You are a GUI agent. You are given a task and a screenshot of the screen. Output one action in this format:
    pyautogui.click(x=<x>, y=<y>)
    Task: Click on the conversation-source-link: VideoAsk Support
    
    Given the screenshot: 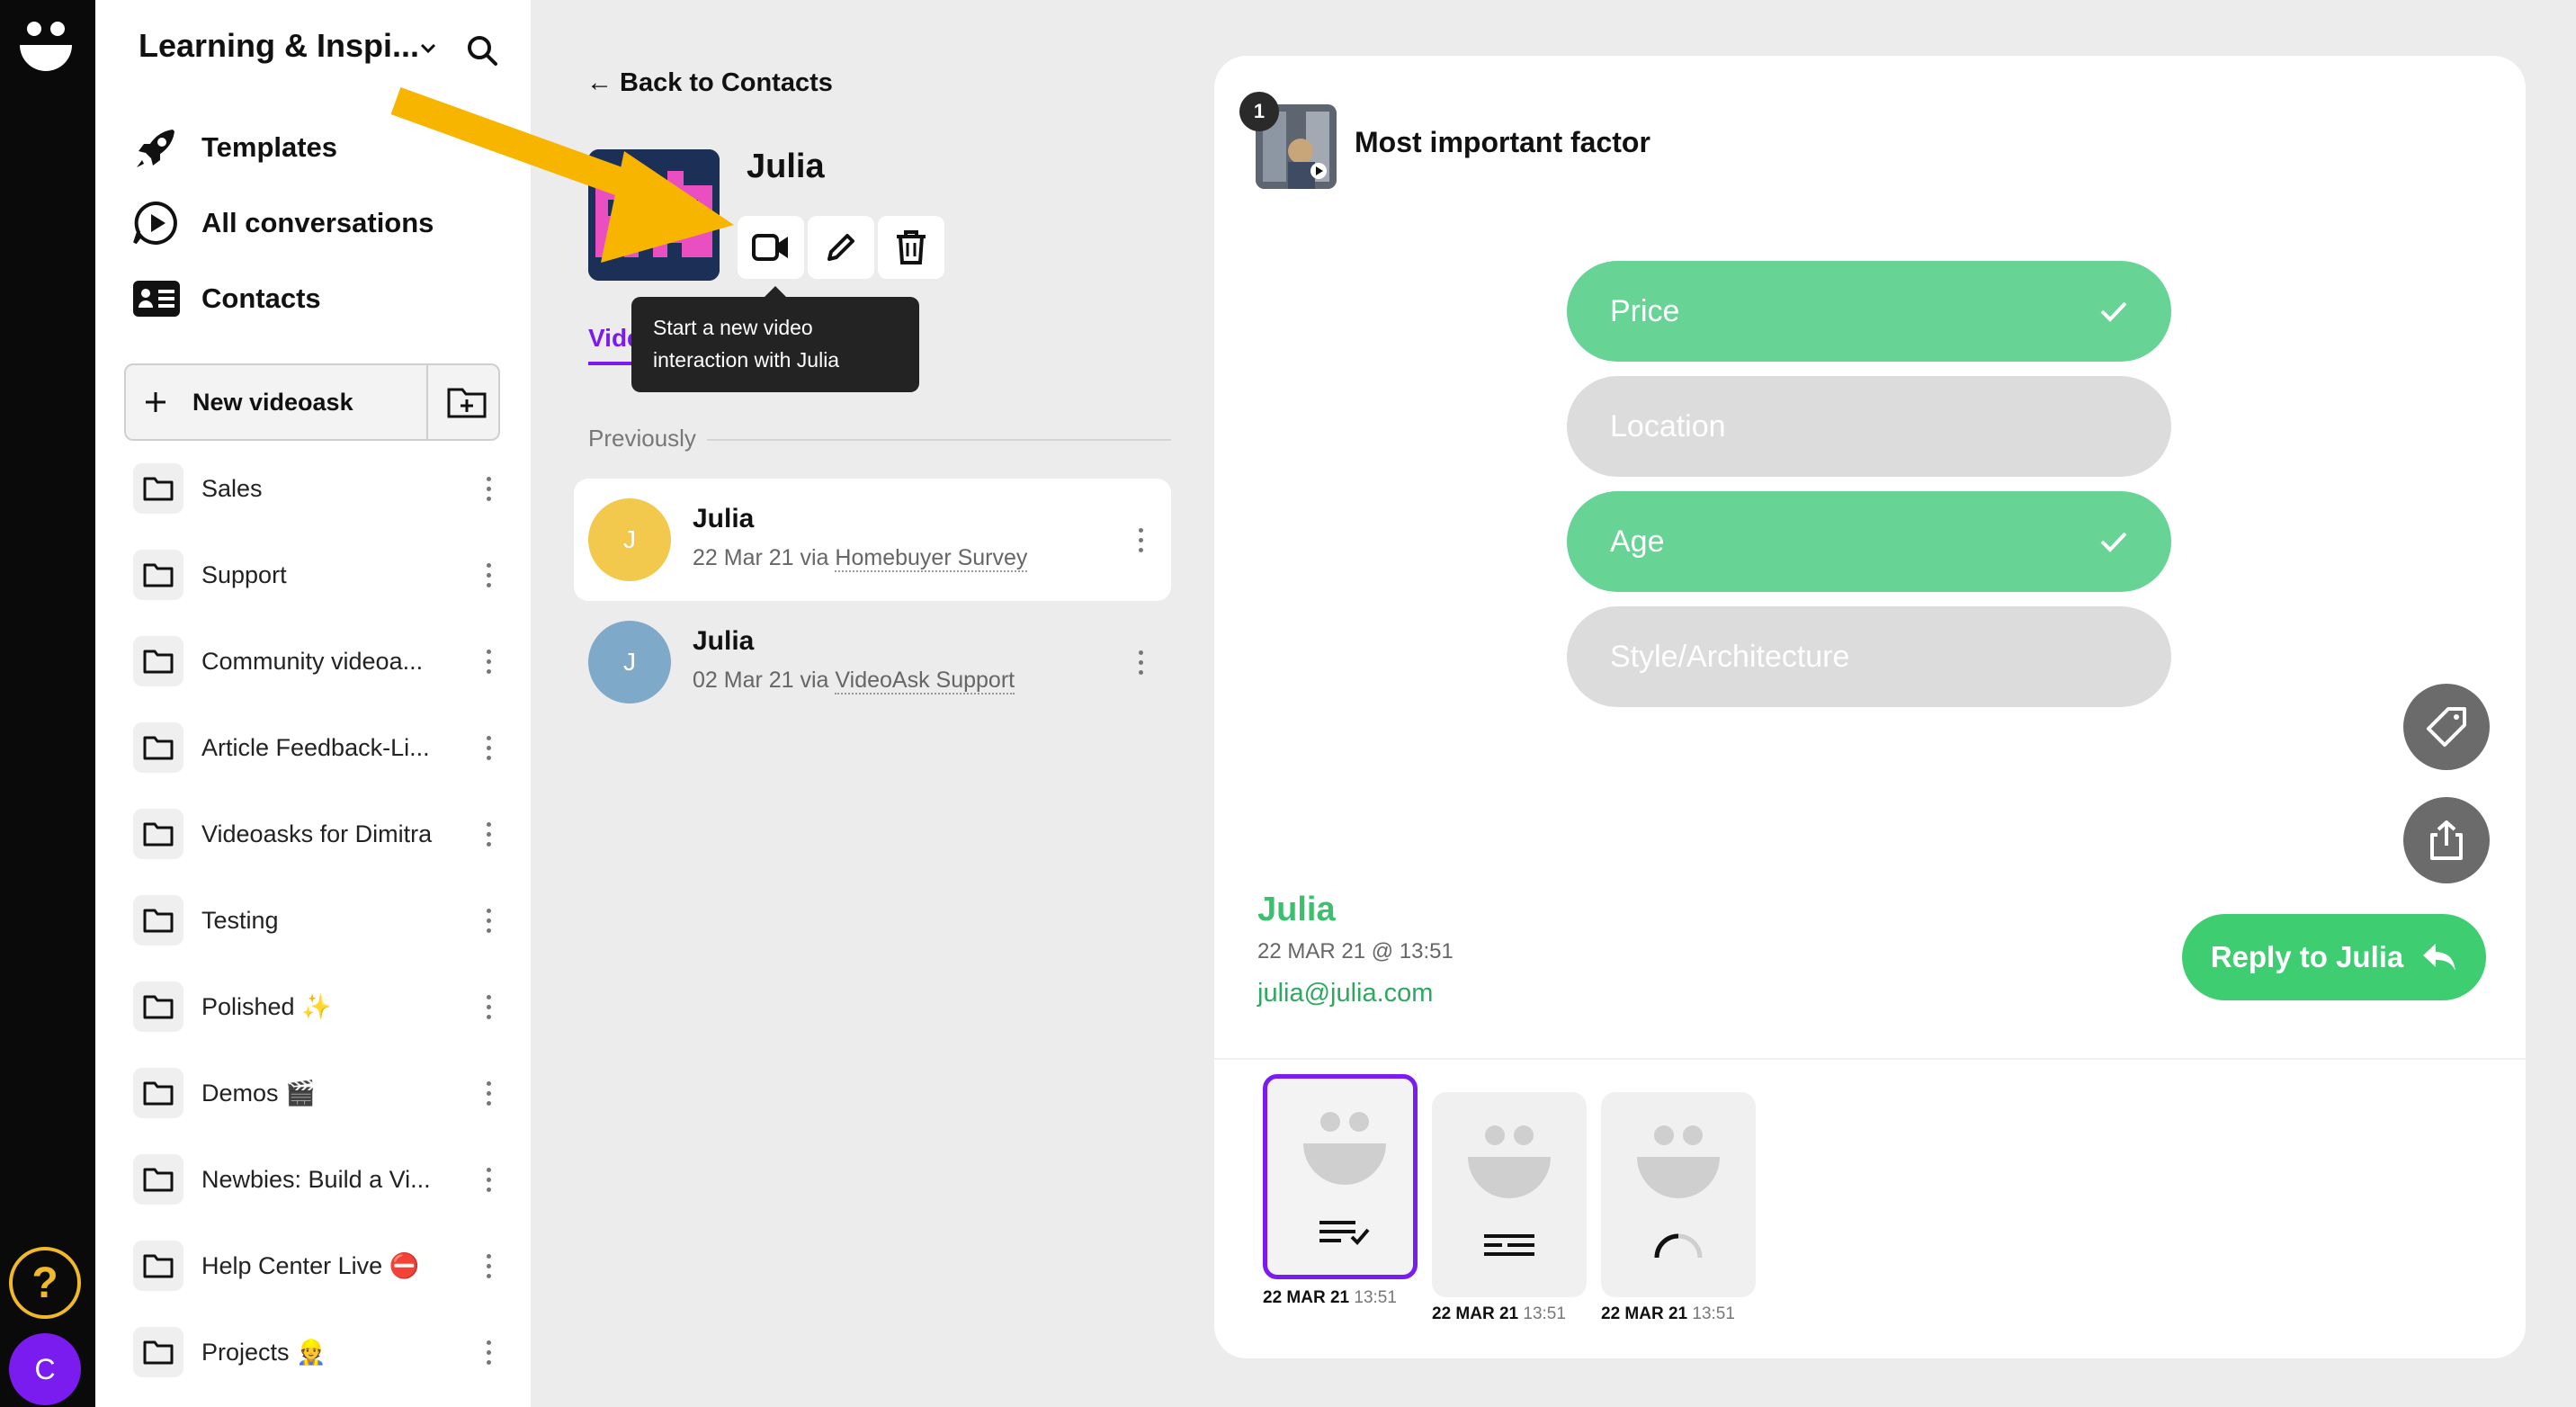 What is the action you would take?
    pyautogui.click(x=925, y=681)
    